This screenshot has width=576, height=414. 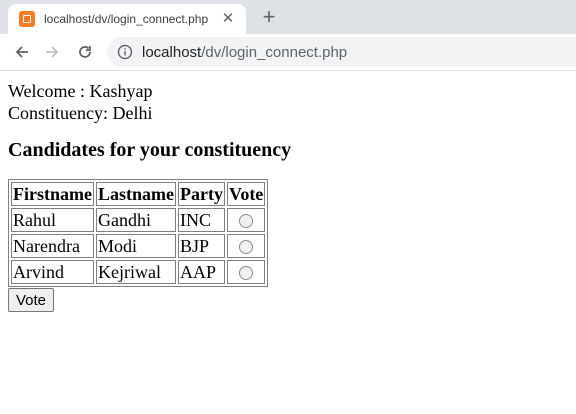 What do you see at coordinates (201, 194) in the screenshot?
I see `header-party: Party` at bounding box center [201, 194].